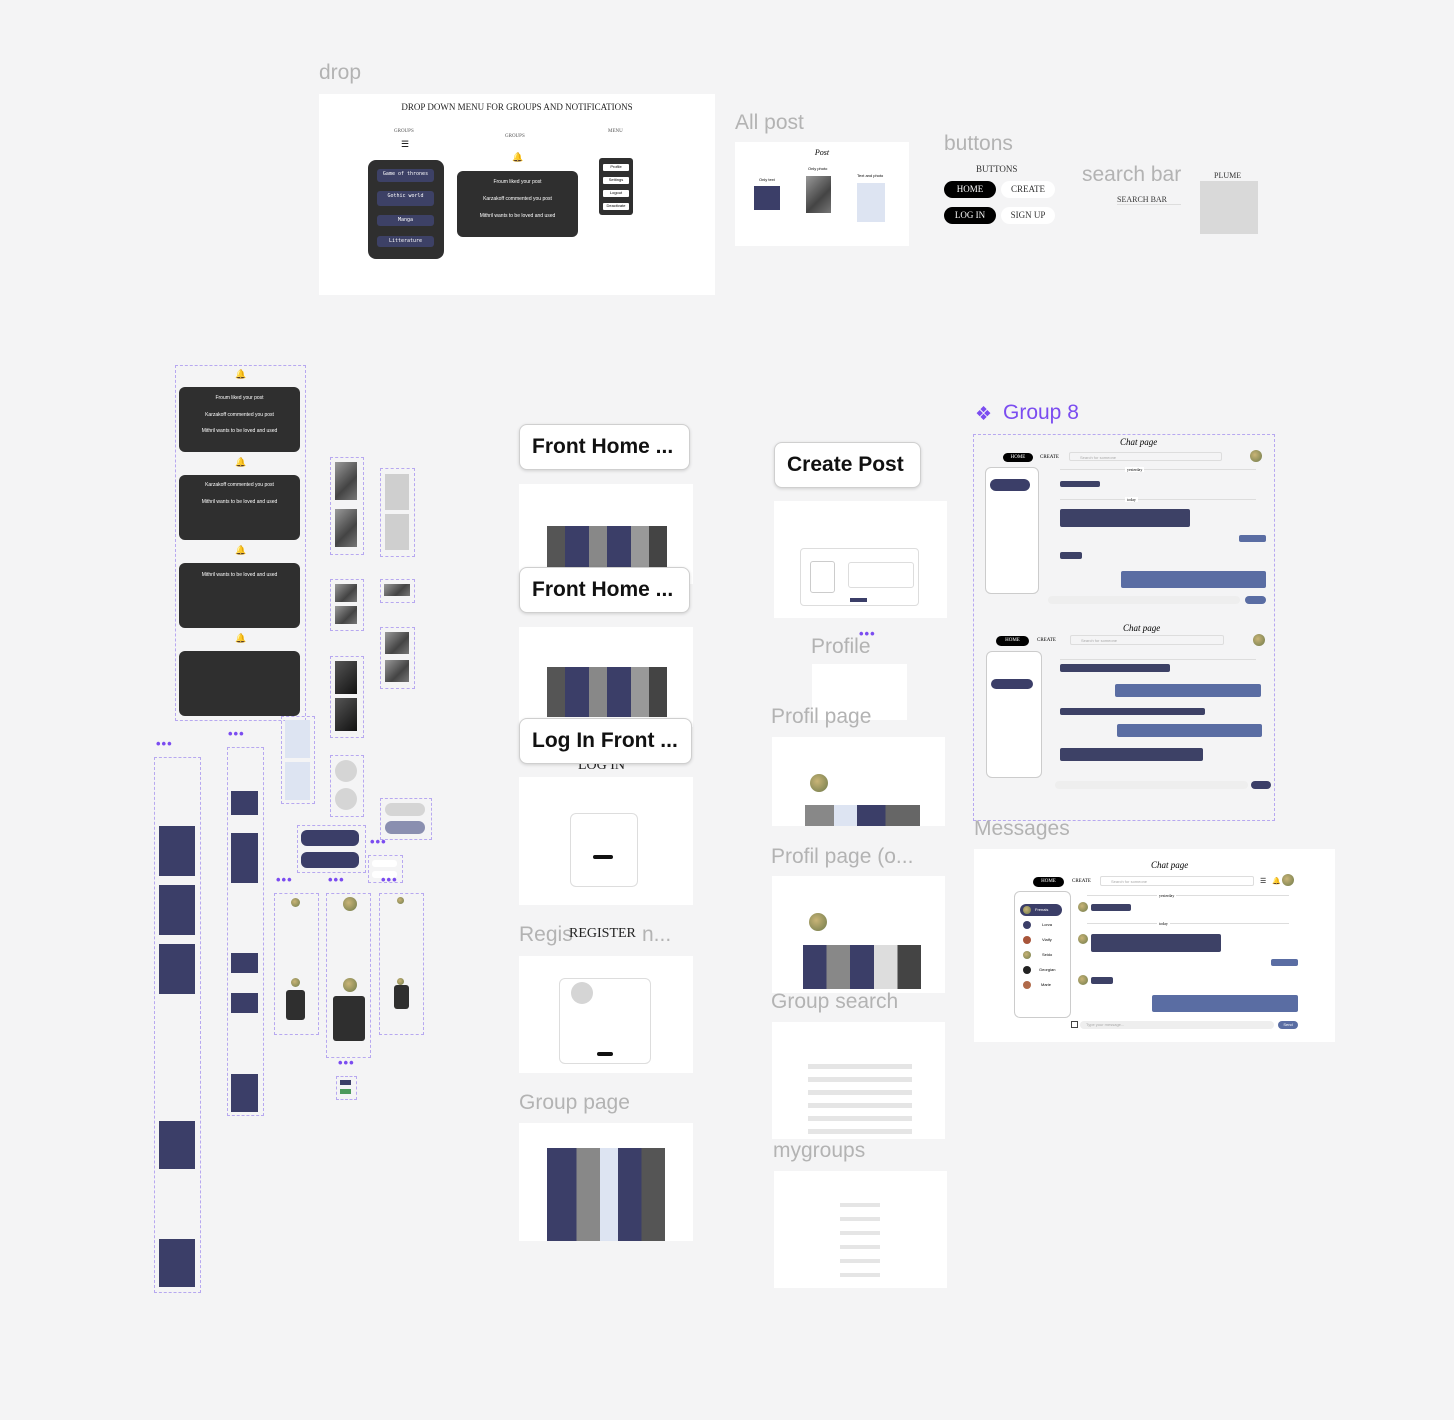 The image size is (1454, 1420). Describe the element at coordinates (970, 215) in the screenshot. I see `login-button: LOG IN` at that location.